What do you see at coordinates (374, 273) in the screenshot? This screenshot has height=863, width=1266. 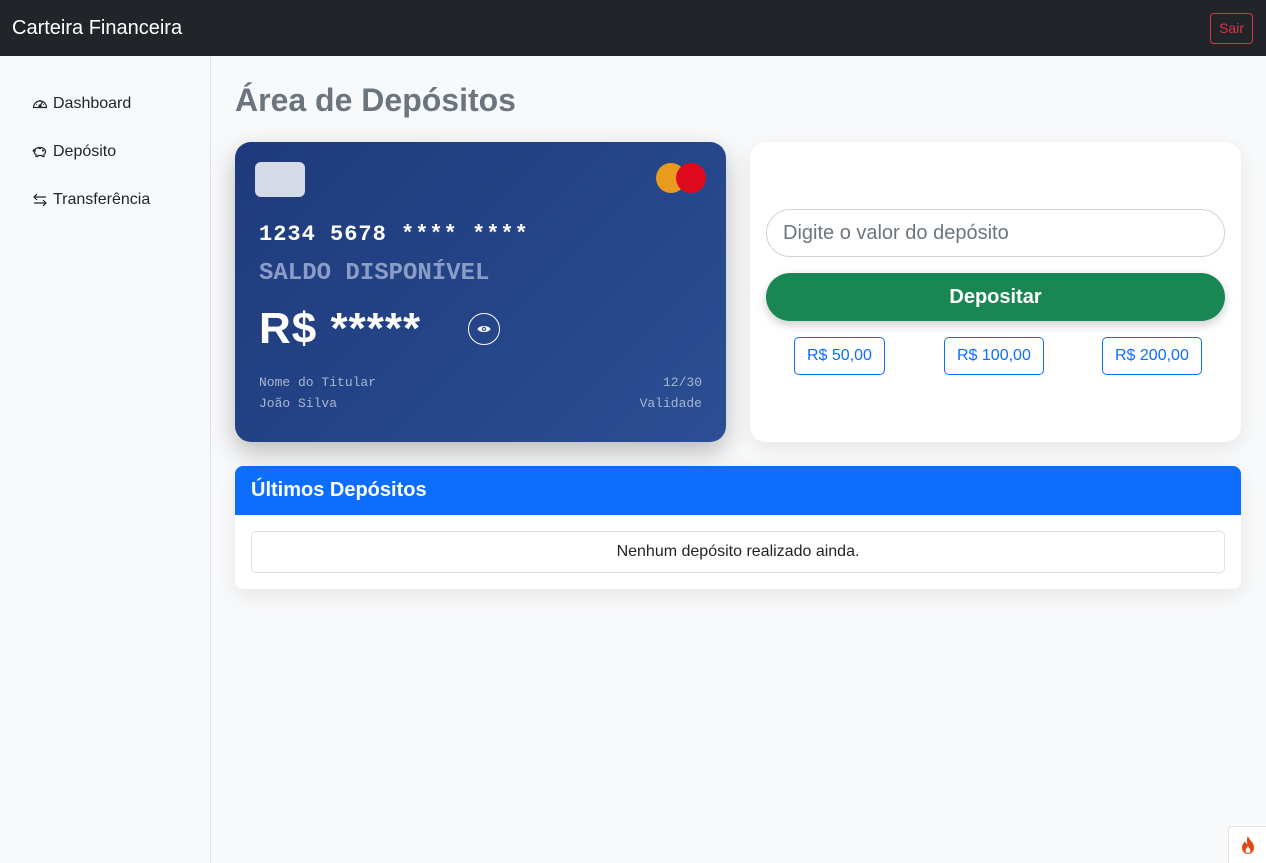 I see `balance-label: SALDO DISPONÍVEL` at bounding box center [374, 273].